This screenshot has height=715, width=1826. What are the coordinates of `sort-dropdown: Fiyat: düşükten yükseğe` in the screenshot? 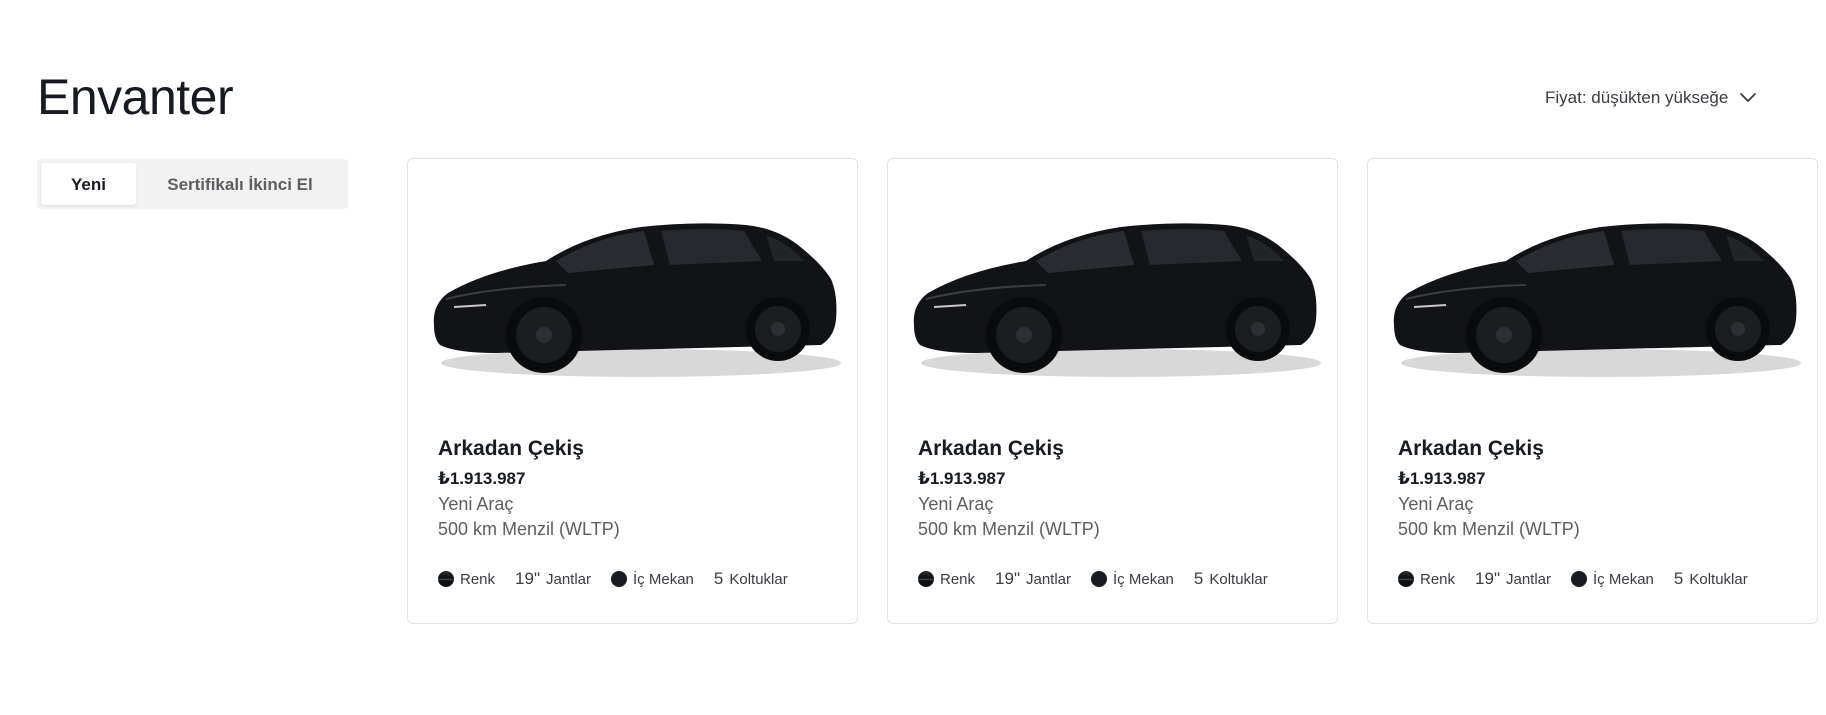 It's located at (1651, 98).